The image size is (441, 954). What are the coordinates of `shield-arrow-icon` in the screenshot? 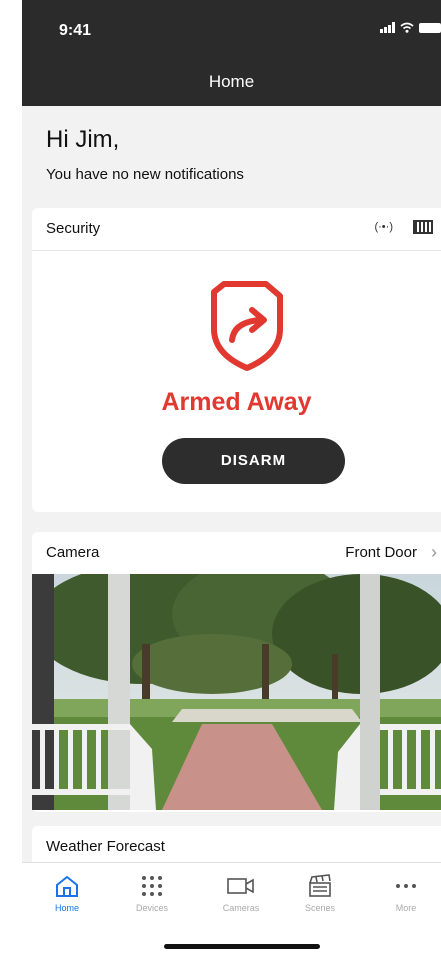 It's located at (247, 326).